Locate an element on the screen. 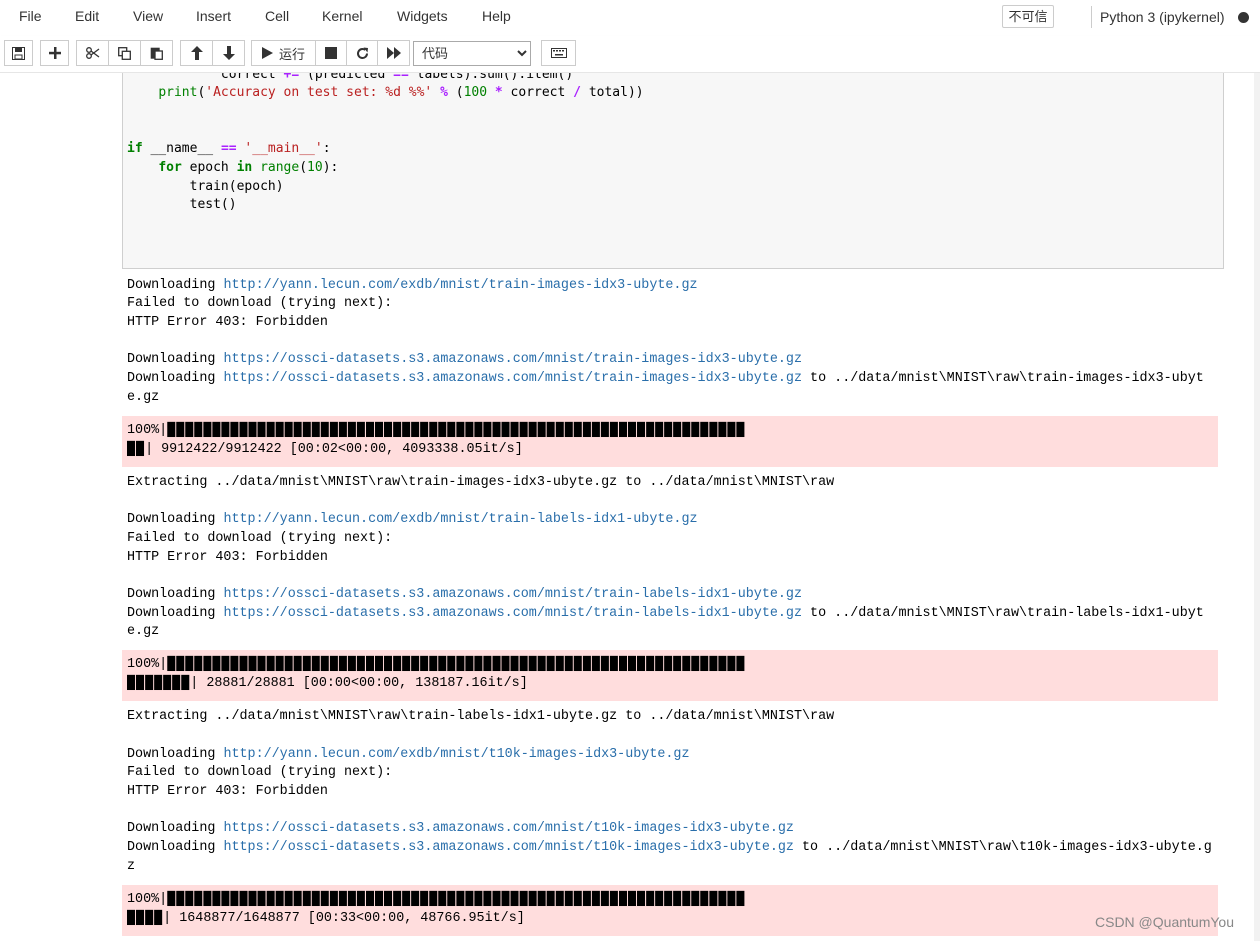 Image resolution: width=1260 pixels, height=941 pixels. save-button is located at coordinates (18, 53).